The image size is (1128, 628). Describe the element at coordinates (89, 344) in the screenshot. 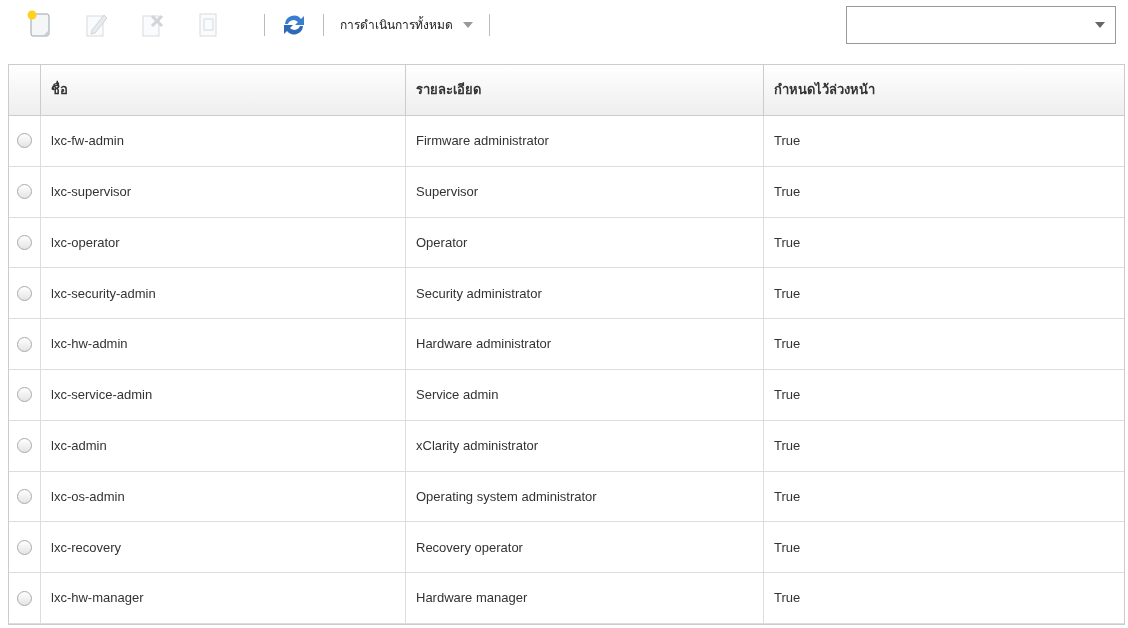

I see `table-cell-text: lxc-hw-admin` at that location.